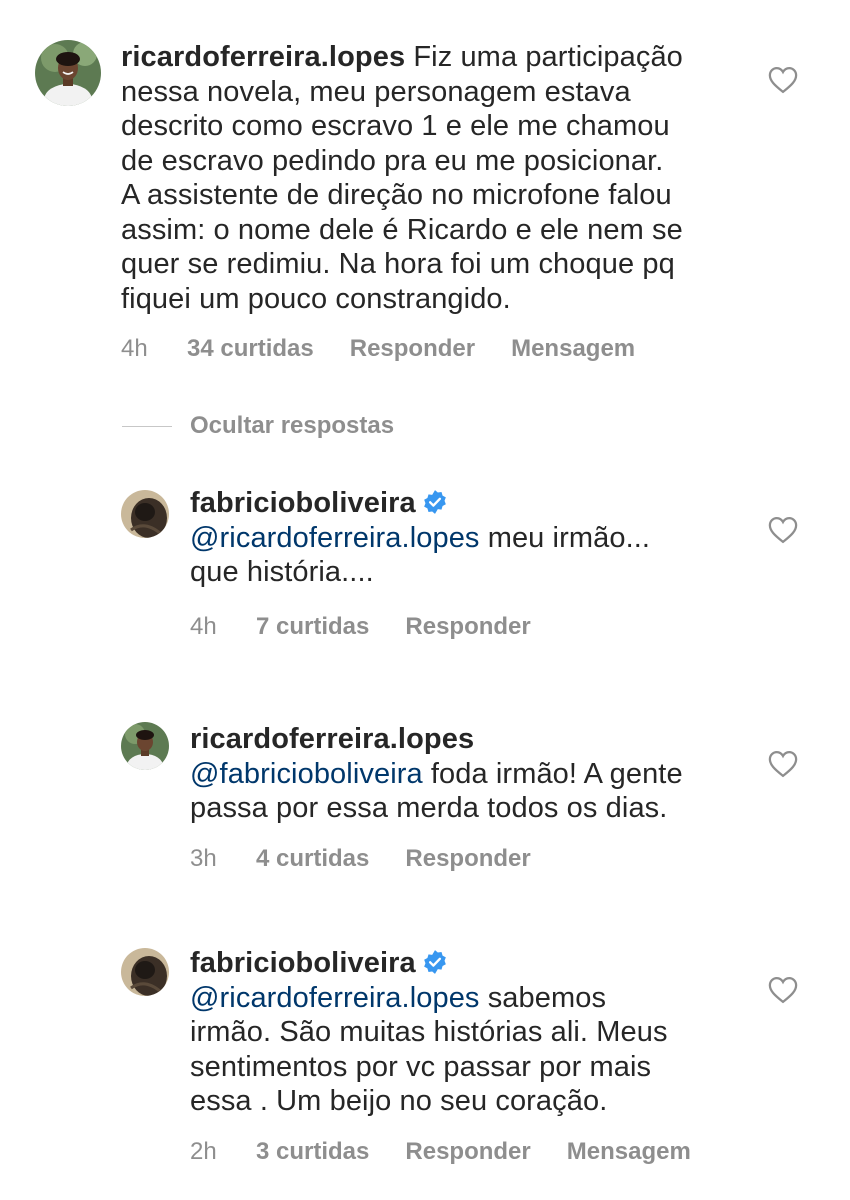  What do you see at coordinates (395, 126) in the screenshot?
I see `comment-text-line-3: descrito como escravo 1 e ele me chamou` at bounding box center [395, 126].